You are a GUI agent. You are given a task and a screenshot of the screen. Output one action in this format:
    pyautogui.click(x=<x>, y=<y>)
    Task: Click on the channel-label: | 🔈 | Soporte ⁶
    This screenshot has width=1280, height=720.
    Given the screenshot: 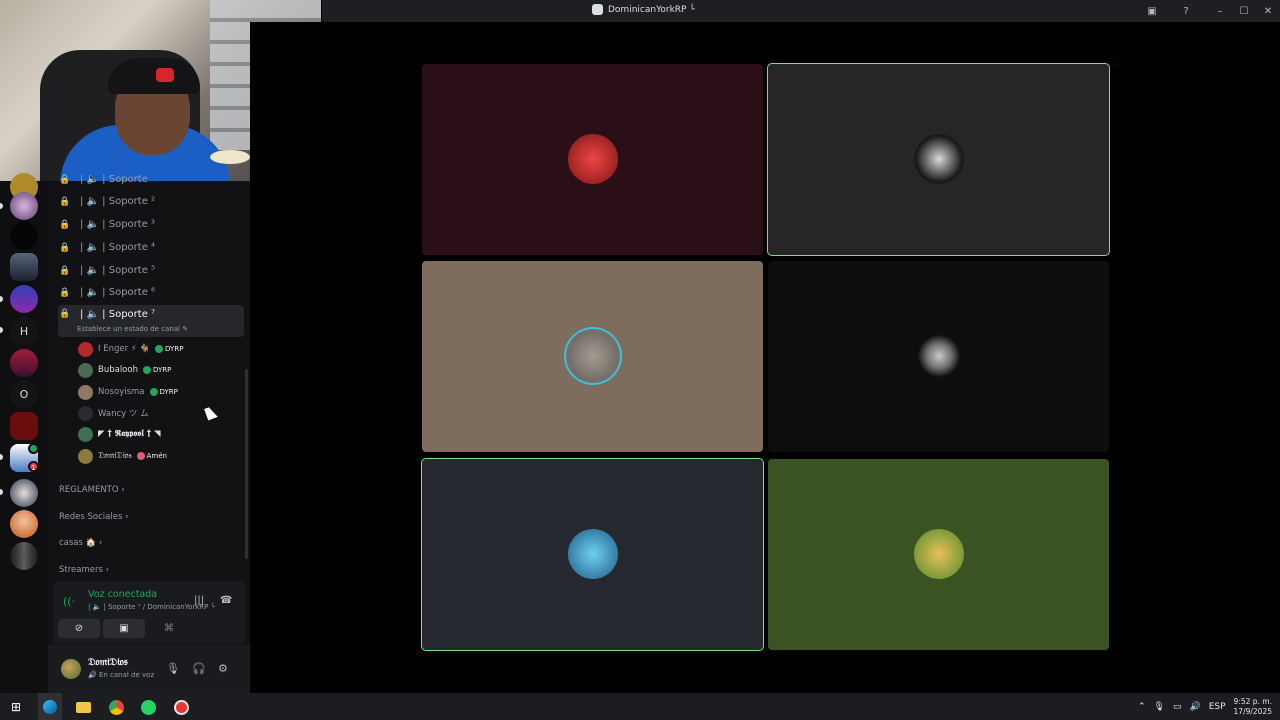 What is the action you would take?
    pyautogui.click(x=118, y=292)
    